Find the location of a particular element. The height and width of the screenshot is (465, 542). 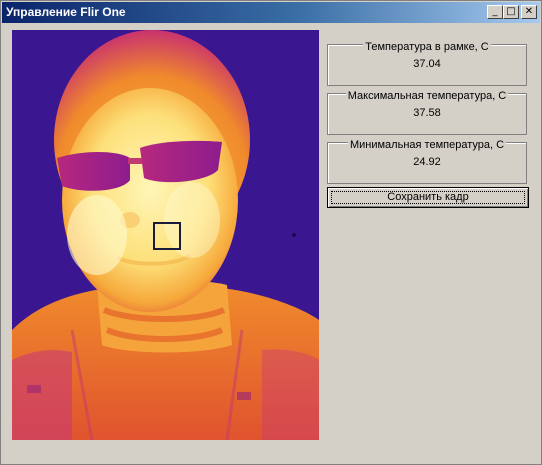

max-temperature-group: Максимальная температура, С 37.58 is located at coordinates (427, 112).